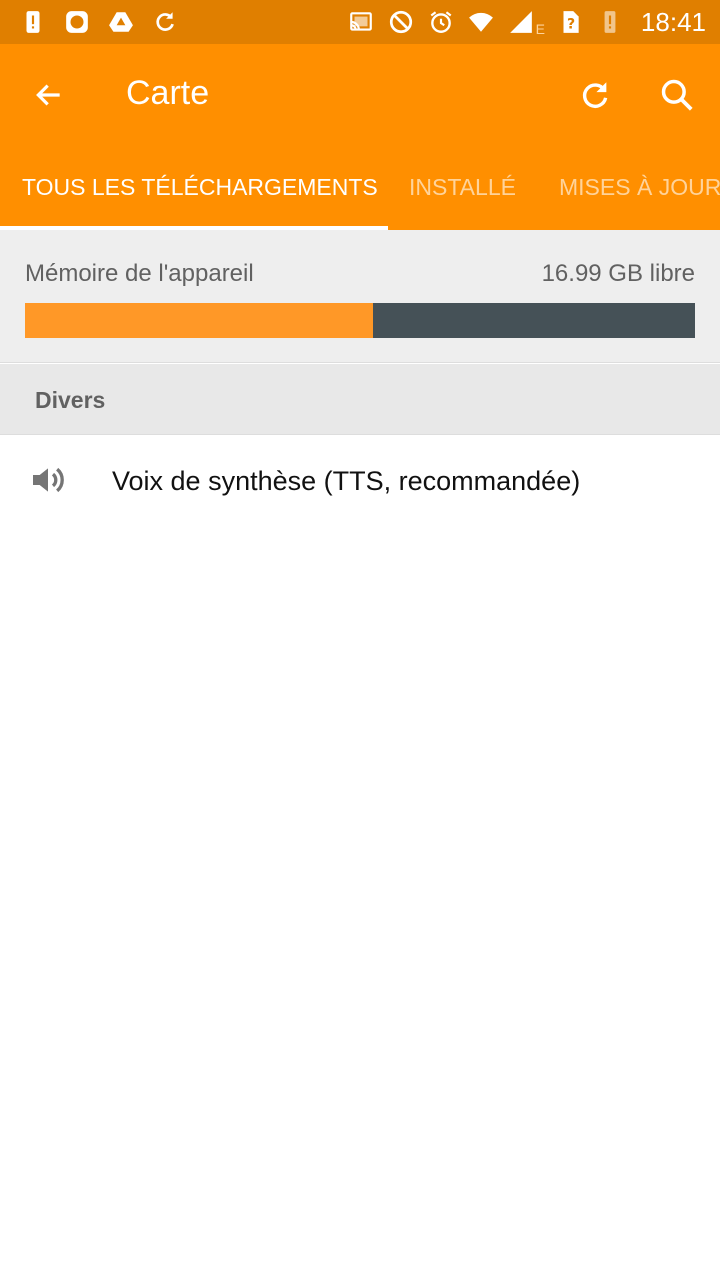 The height and width of the screenshot is (1280, 720). I want to click on status-bar: E ? 18:41, so click(360, 22).